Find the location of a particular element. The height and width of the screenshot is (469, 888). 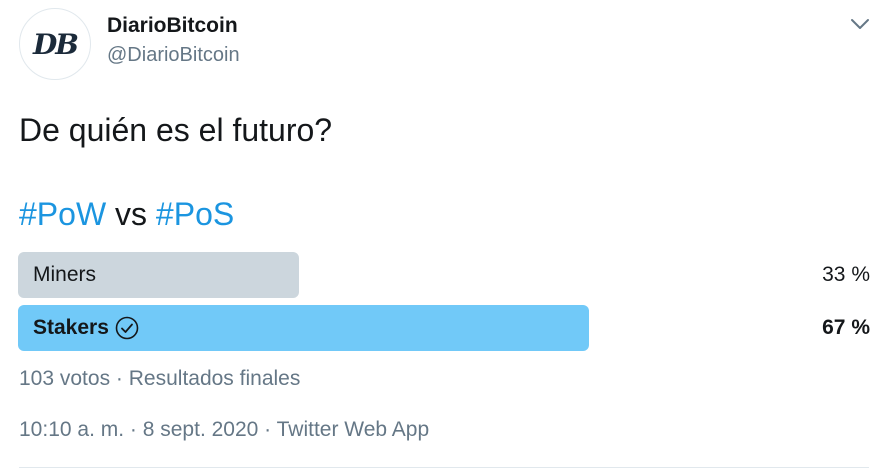

poll-summary: 103 votos · Resultados finales is located at coordinates (159, 379).